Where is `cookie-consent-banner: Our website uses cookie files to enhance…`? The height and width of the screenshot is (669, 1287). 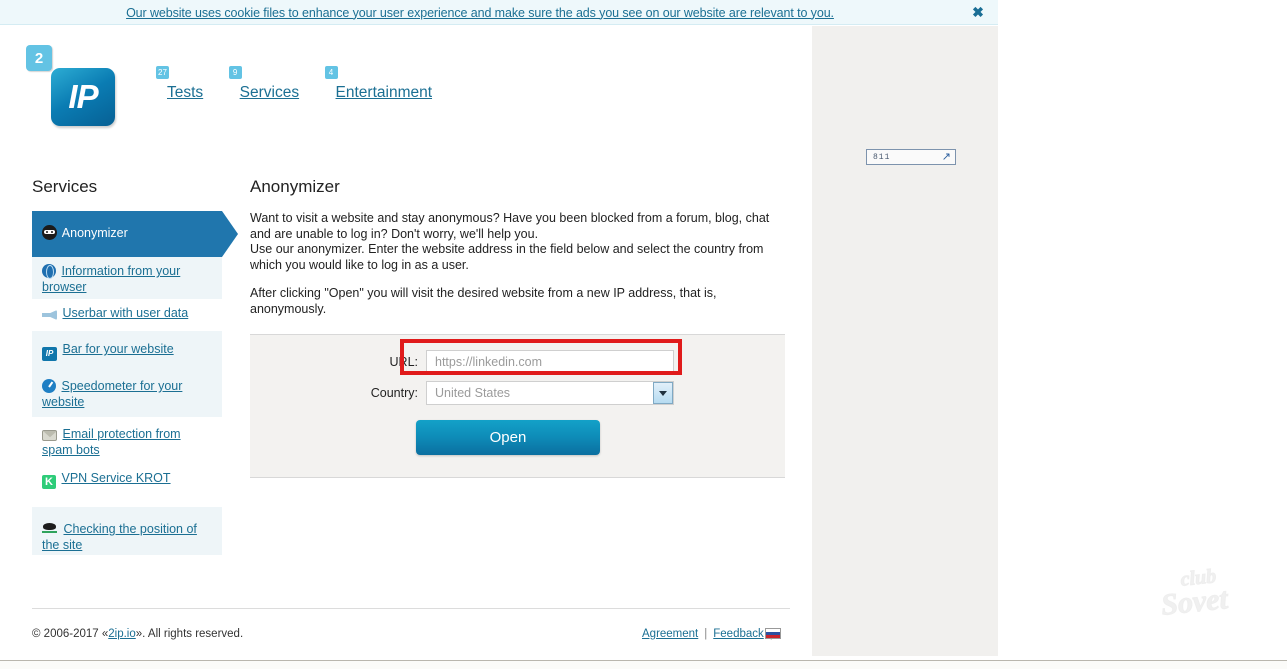
cookie-consent-banner: Our website uses cookie files to enhance… is located at coordinates (499, 12).